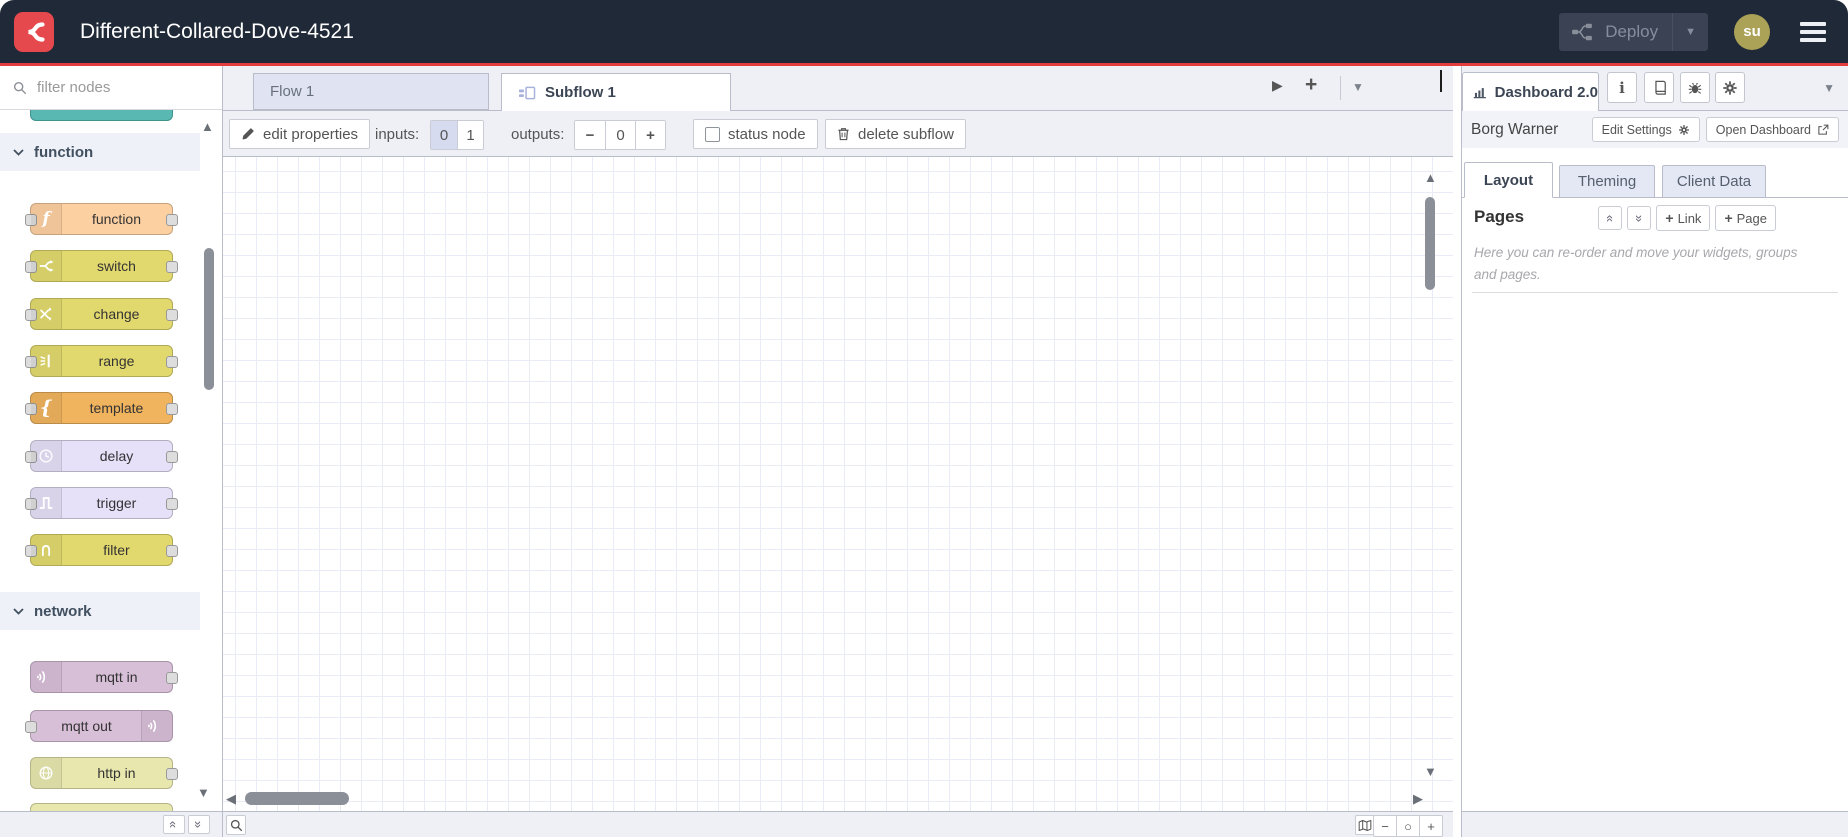  I want to click on info-icon: i, so click(1622, 87).